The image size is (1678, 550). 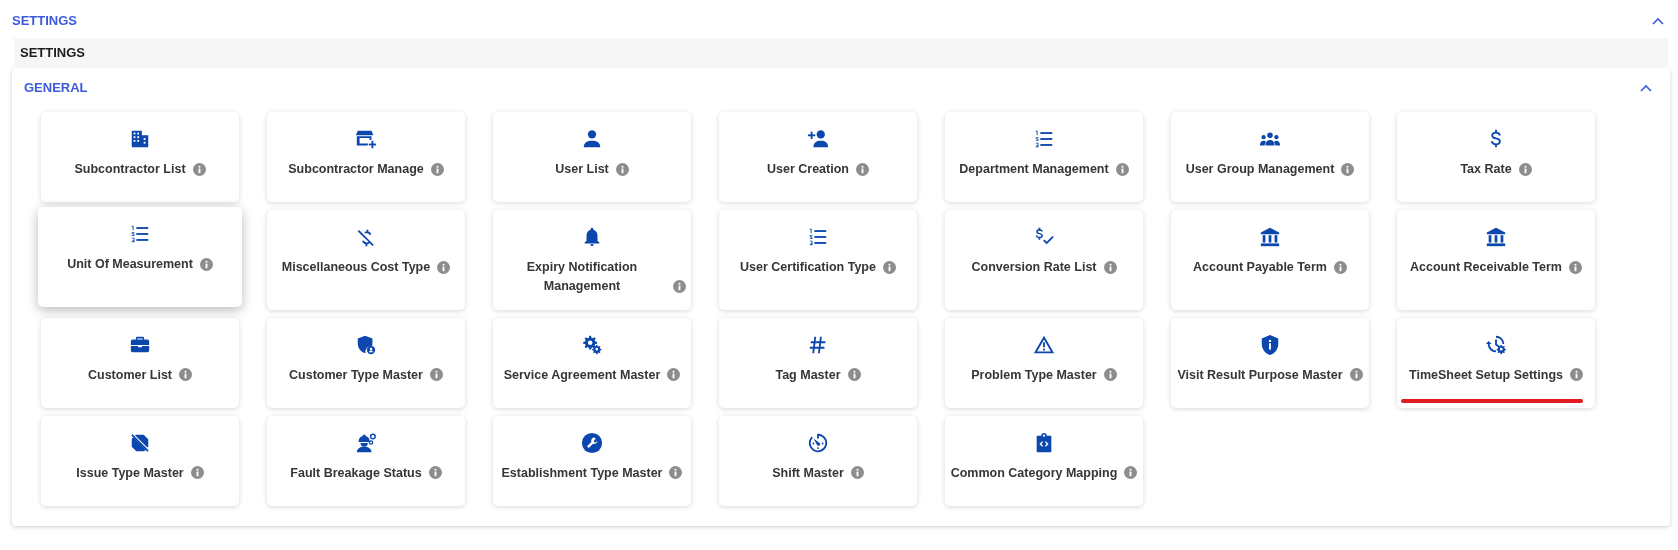 I want to click on tile-label: Fault Breakage Status, so click(x=356, y=473).